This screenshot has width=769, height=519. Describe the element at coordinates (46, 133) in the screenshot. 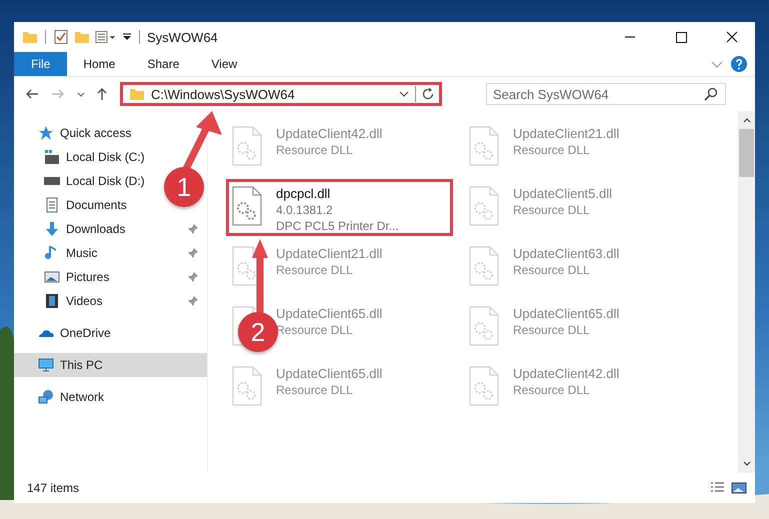

I see `star-icon` at that location.